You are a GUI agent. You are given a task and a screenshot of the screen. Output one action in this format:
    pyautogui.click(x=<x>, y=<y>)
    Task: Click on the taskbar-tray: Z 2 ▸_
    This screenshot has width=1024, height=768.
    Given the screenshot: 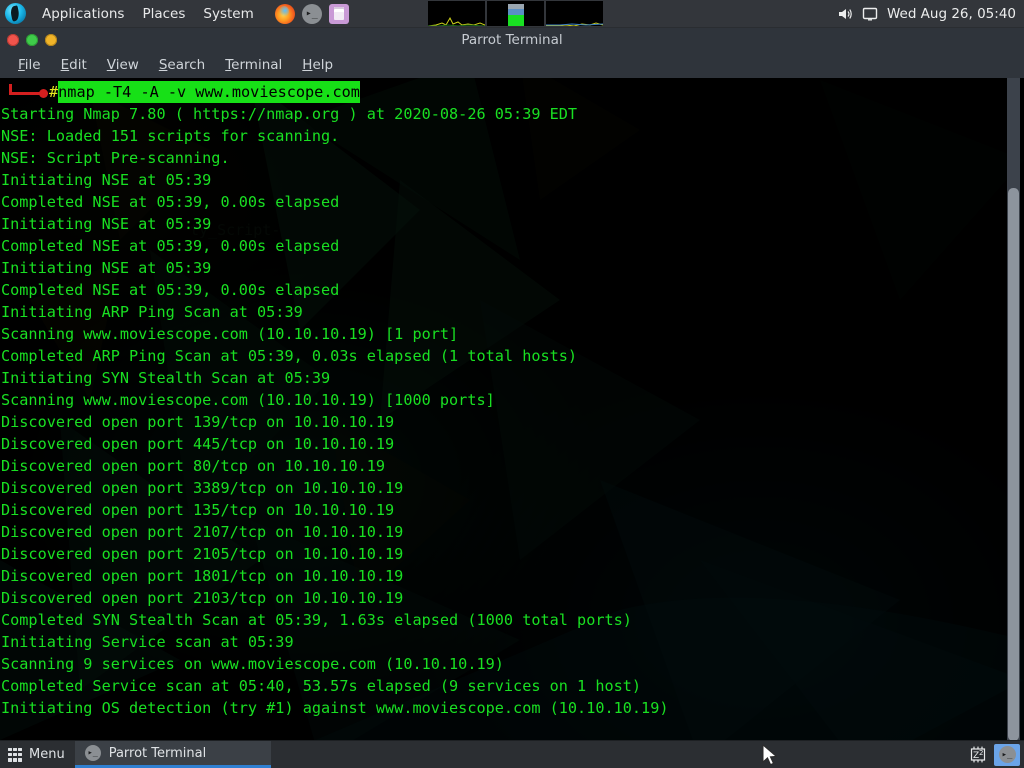 What is the action you would take?
    pyautogui.click(x=994, y=754)
    